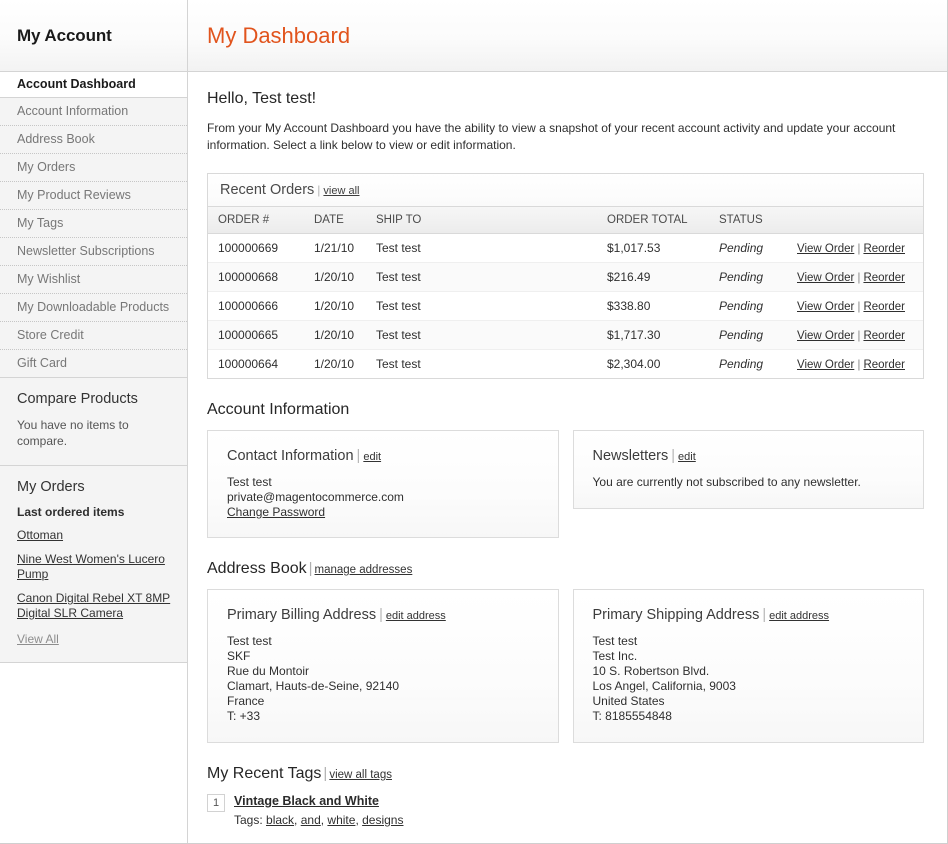 This screenshot has width=948, height=844. Describe the element at coordinates (94, 535) in the screenshot. I see `list-item: Ottoman` at that location.